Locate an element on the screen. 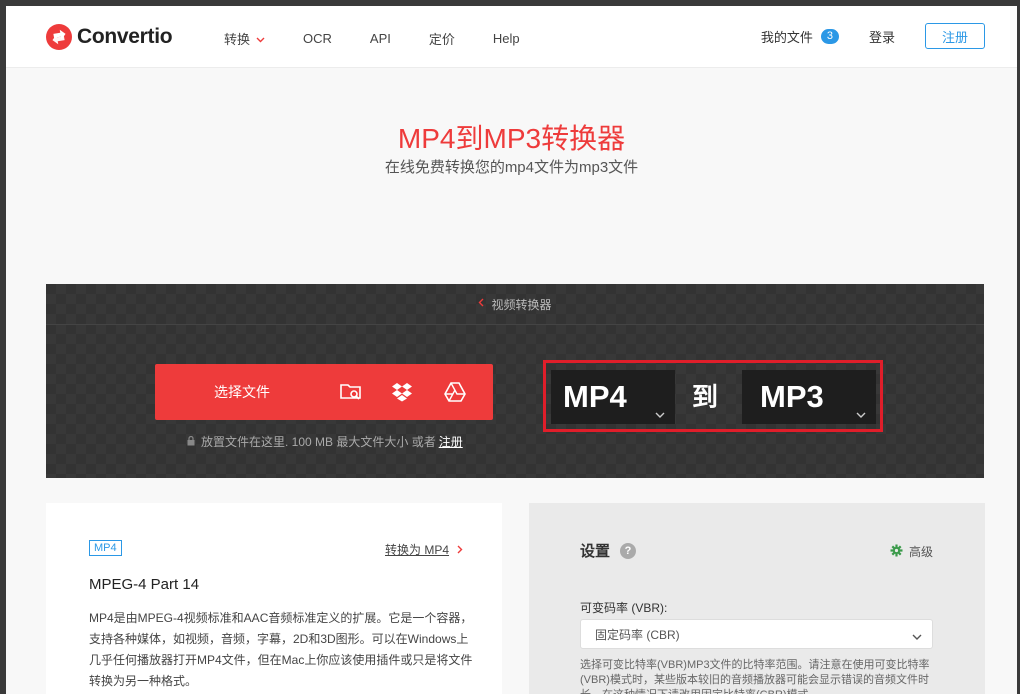  to-separator: 到 is located at coordinates (705, 397).